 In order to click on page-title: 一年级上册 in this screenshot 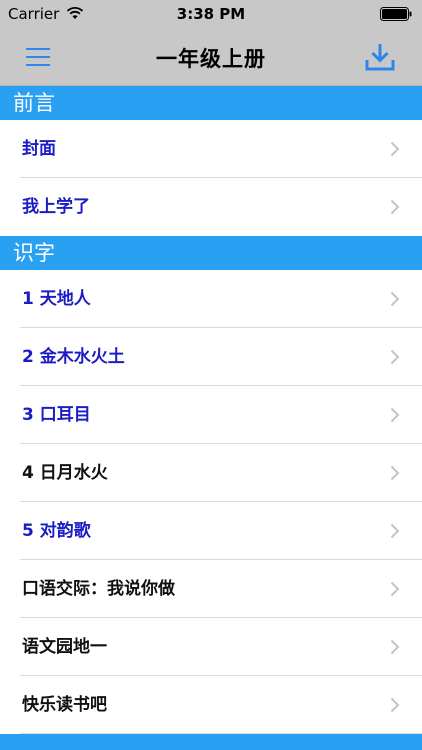, I will do `click(211, 59)`.